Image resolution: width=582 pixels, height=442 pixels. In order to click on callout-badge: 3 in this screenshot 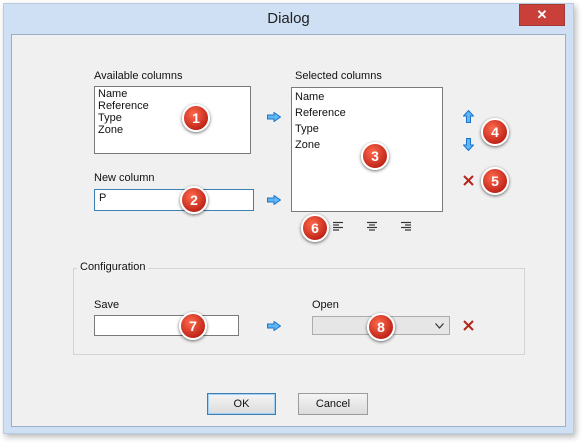, I will do `click(375, 156)`.